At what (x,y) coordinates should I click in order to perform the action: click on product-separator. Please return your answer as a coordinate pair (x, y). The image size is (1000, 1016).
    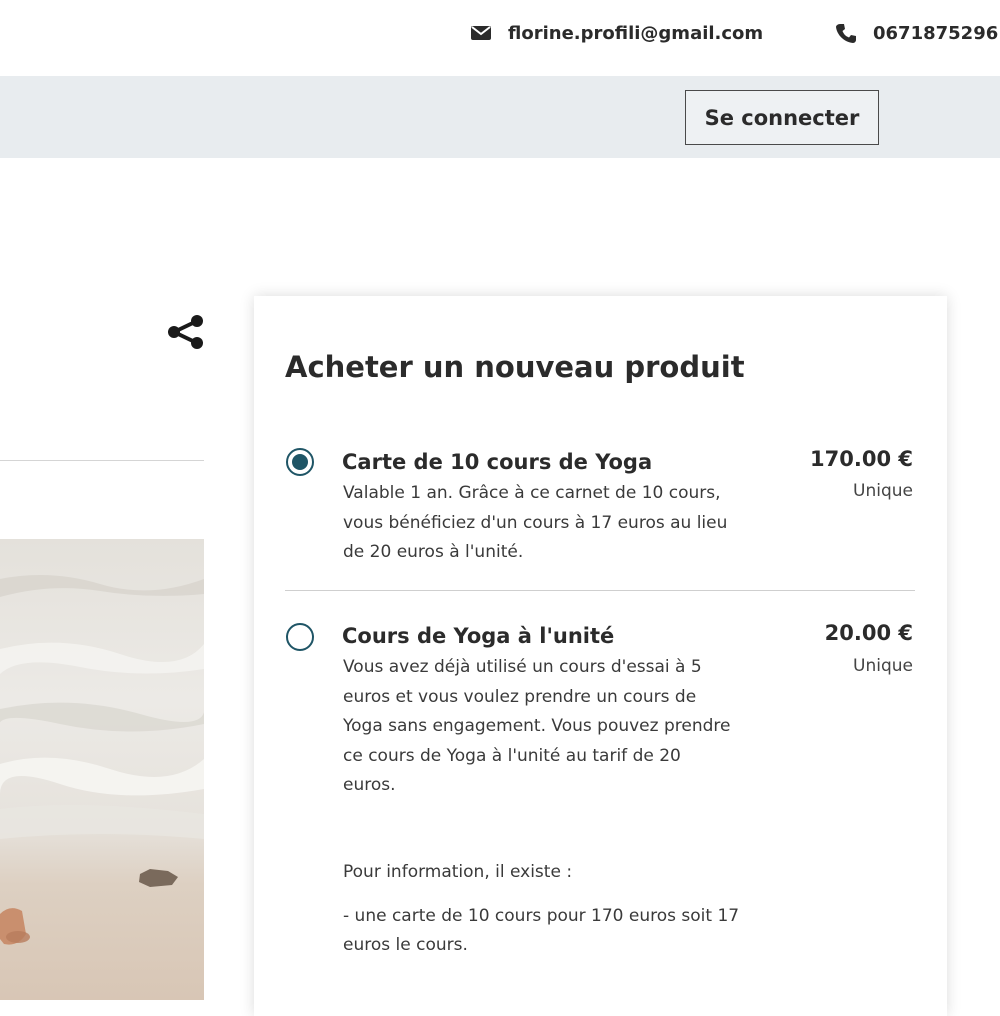
    Looking at the image, I should click on (600, 590).